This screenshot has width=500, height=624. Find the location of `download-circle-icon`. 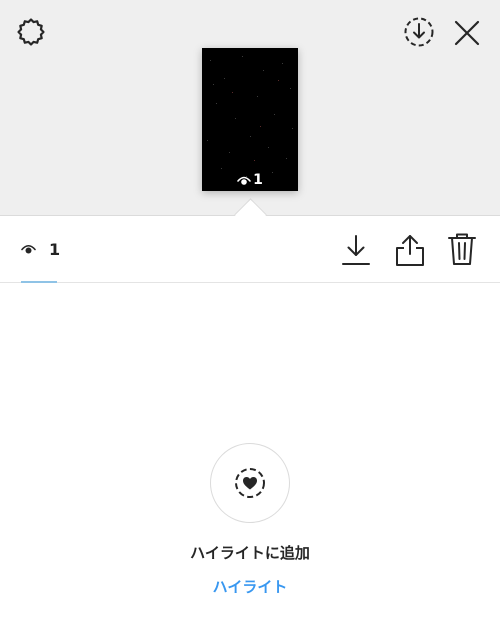

download-circle-icon is located at coordinates (419, 32).